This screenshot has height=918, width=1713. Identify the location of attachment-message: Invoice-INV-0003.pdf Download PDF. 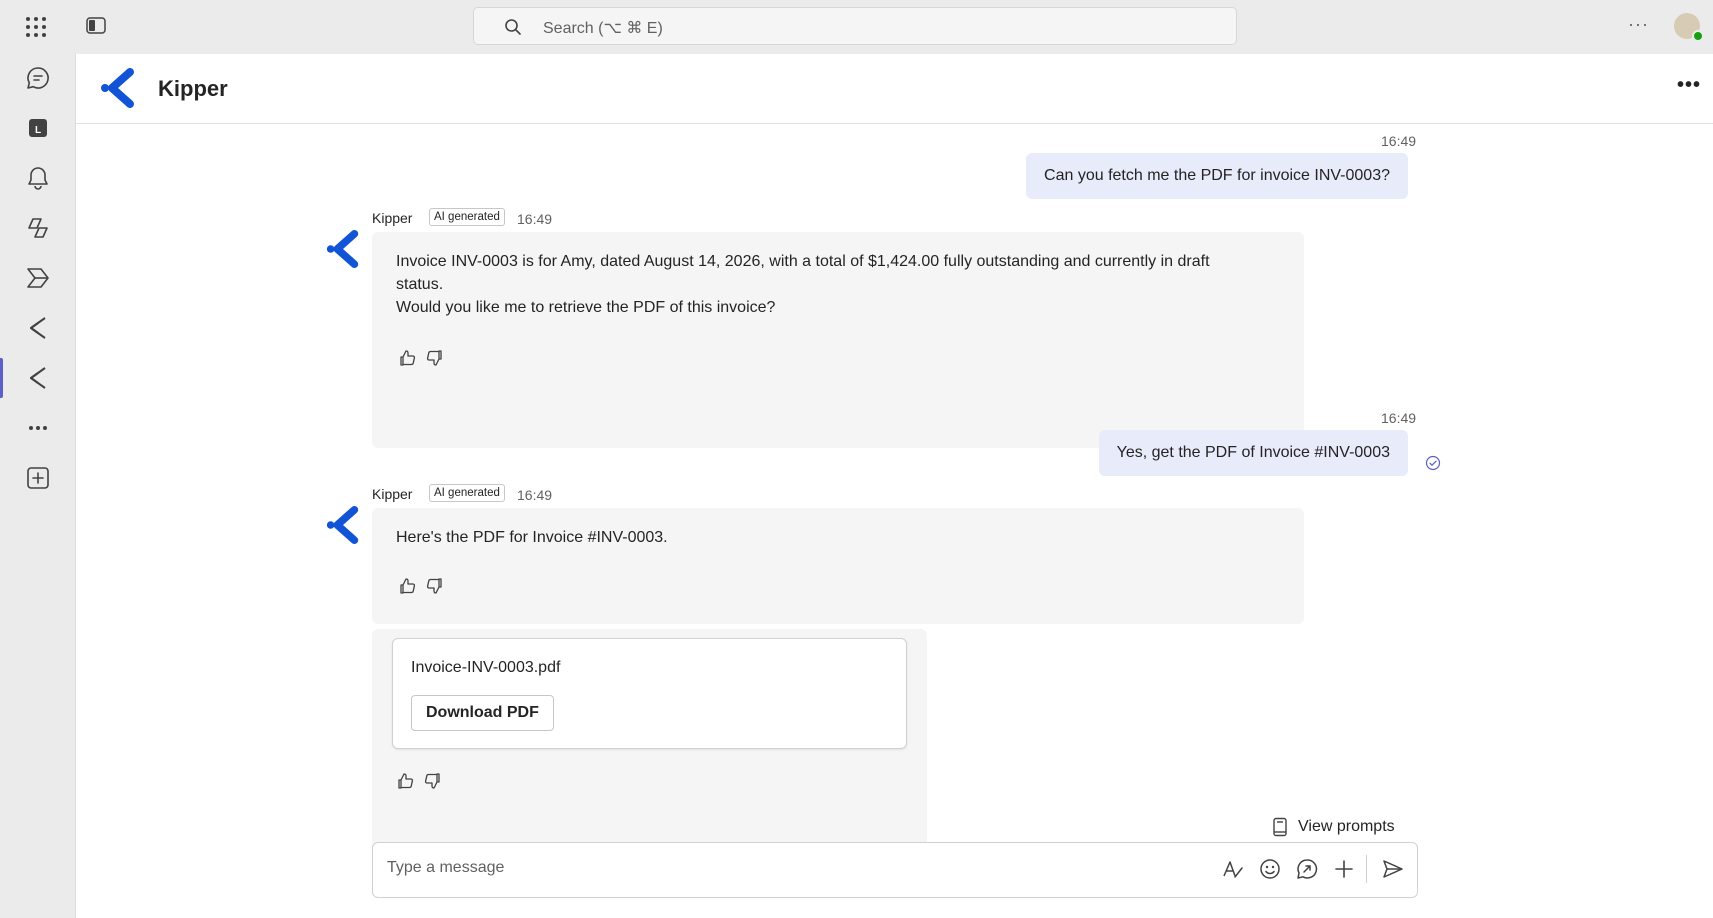
(649, 744).